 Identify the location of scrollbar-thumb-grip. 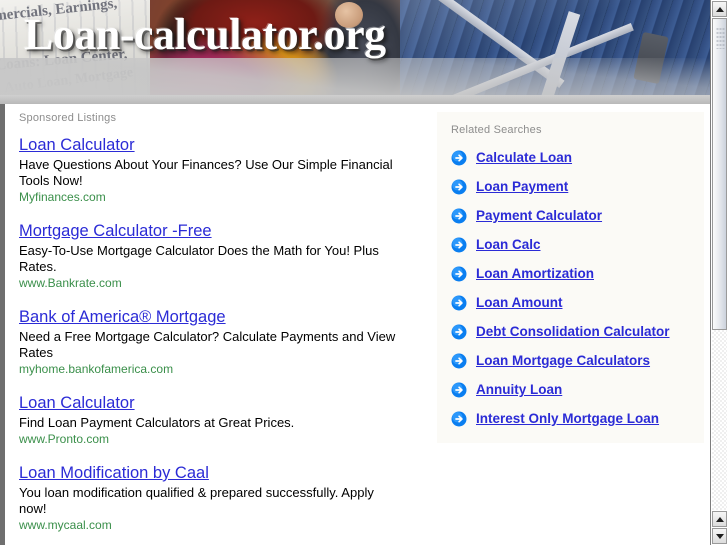
(720, 38).